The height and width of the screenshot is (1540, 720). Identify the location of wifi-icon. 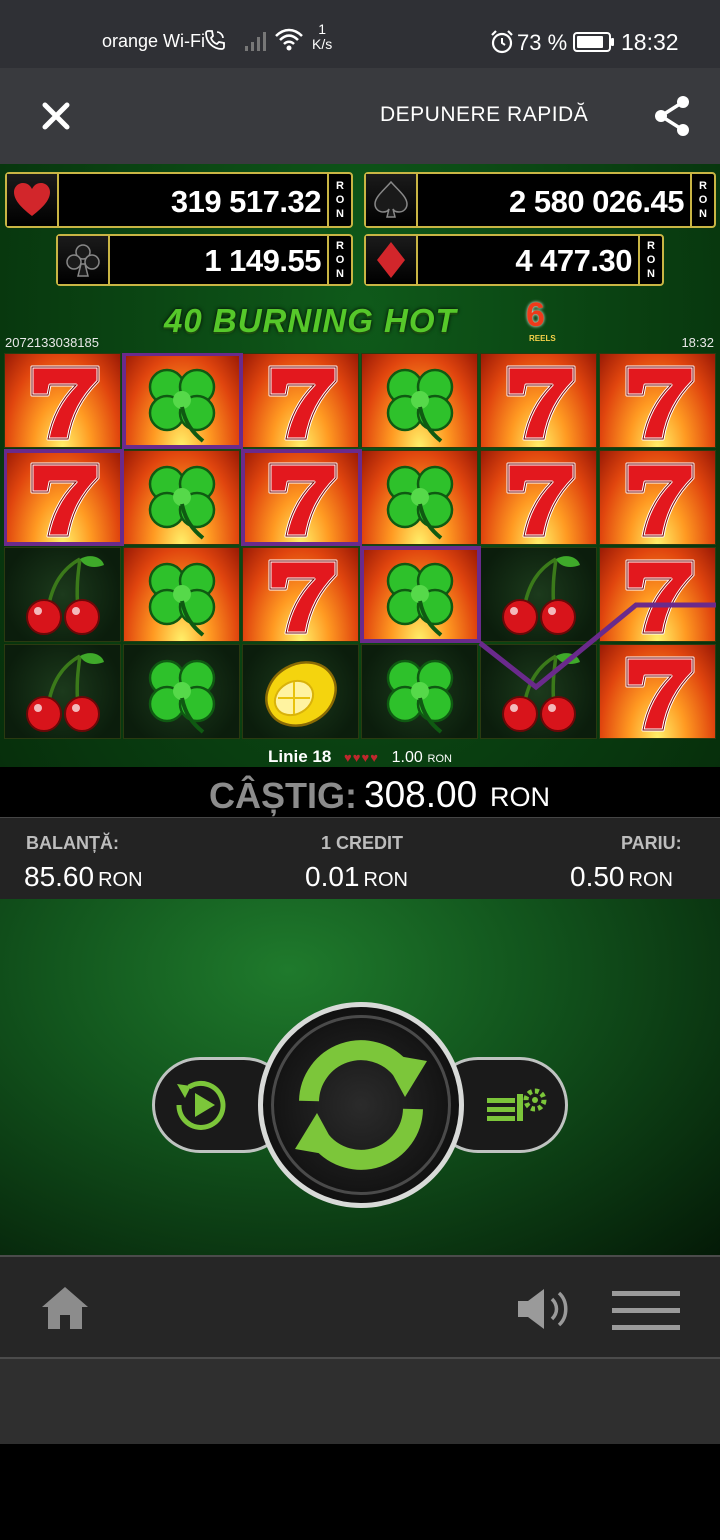
(289, 39).